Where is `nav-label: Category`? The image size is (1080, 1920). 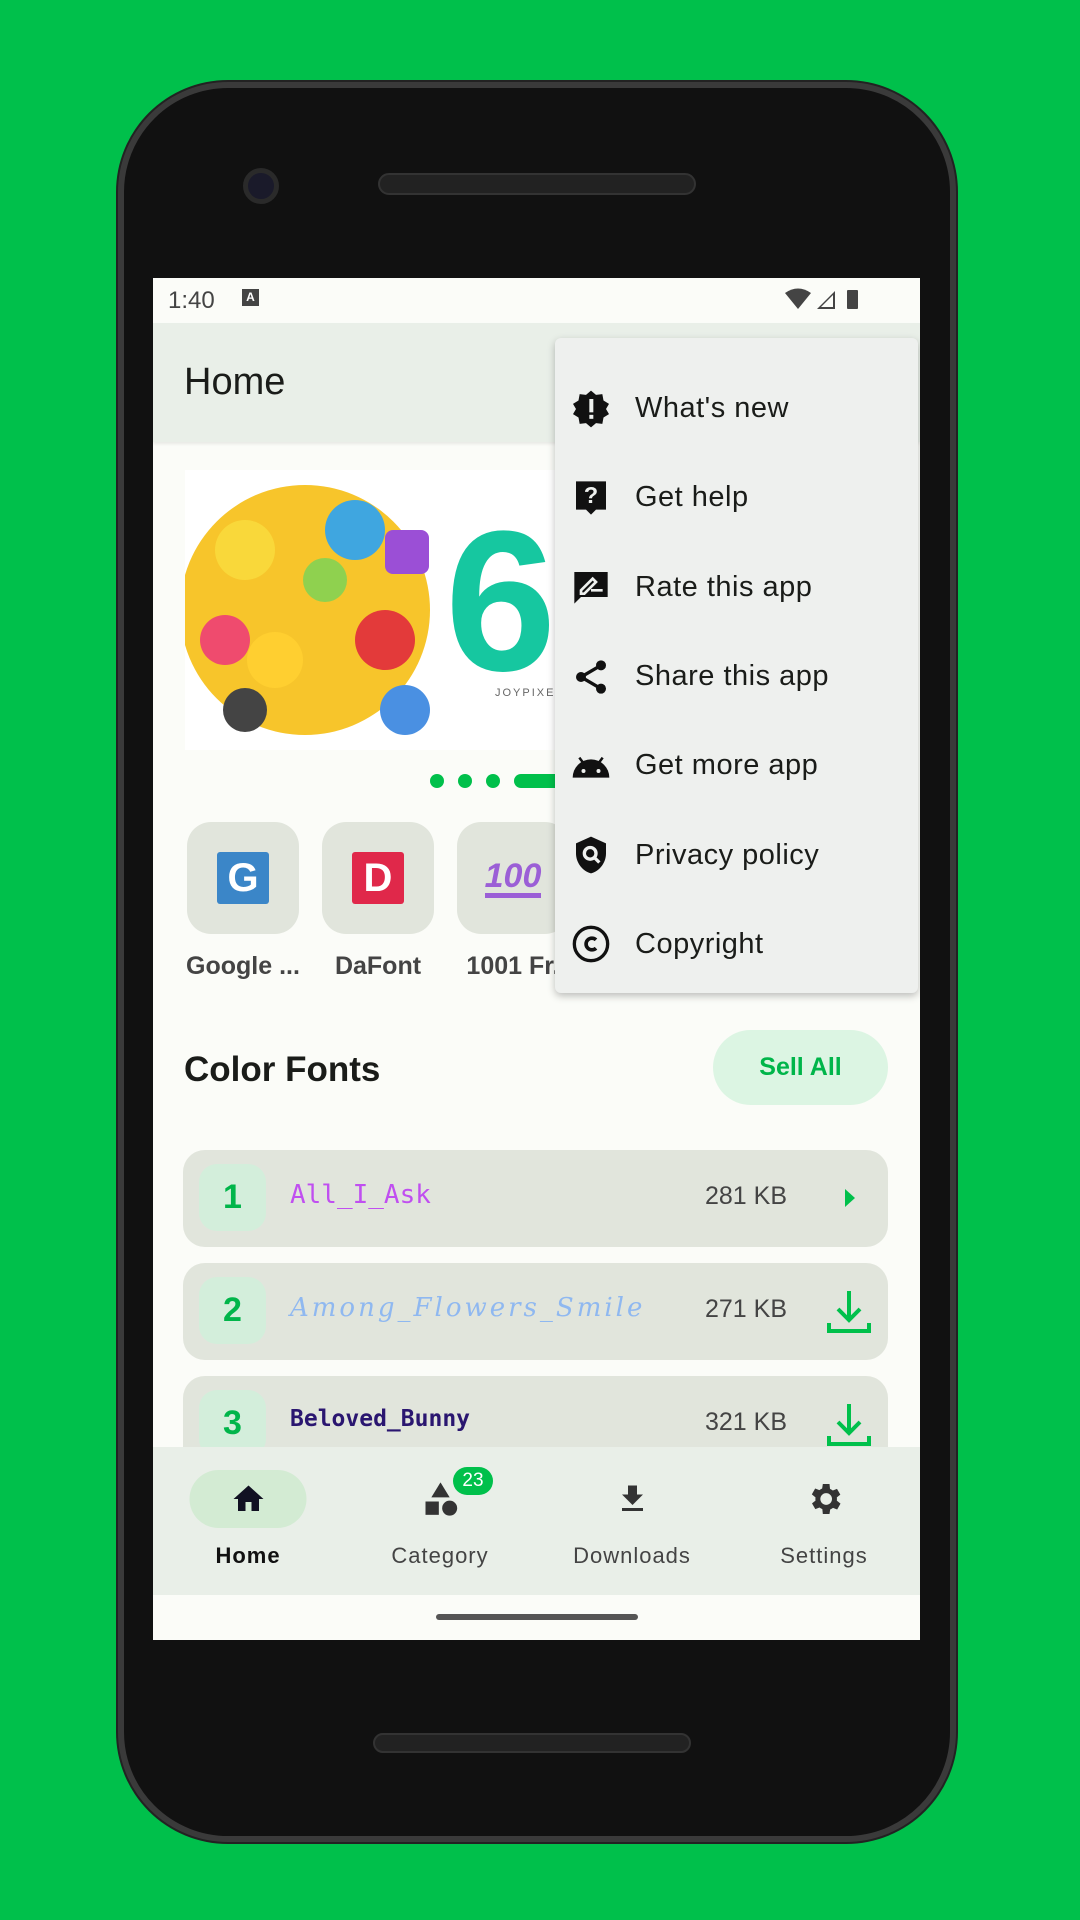 nav-label: Category is located at coordinates (440, 1555).